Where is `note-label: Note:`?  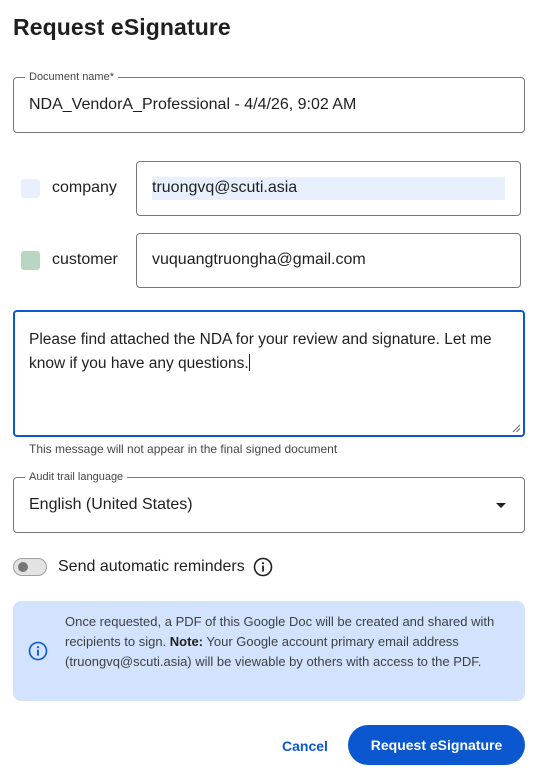
note-label: Note: is located at coordinates (186, 641).